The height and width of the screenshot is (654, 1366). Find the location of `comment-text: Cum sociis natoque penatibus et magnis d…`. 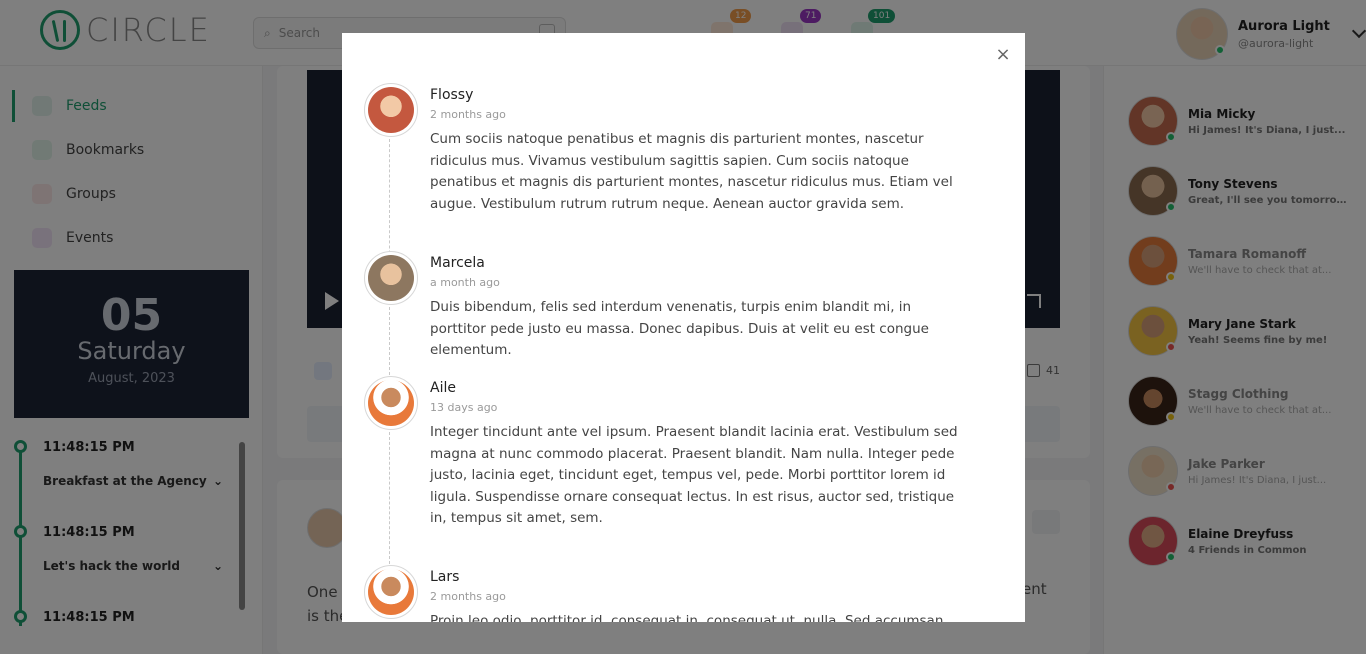

comment-text: Cum sociis natoque penatibus et magnis d… is located at coordinates (691, 171).